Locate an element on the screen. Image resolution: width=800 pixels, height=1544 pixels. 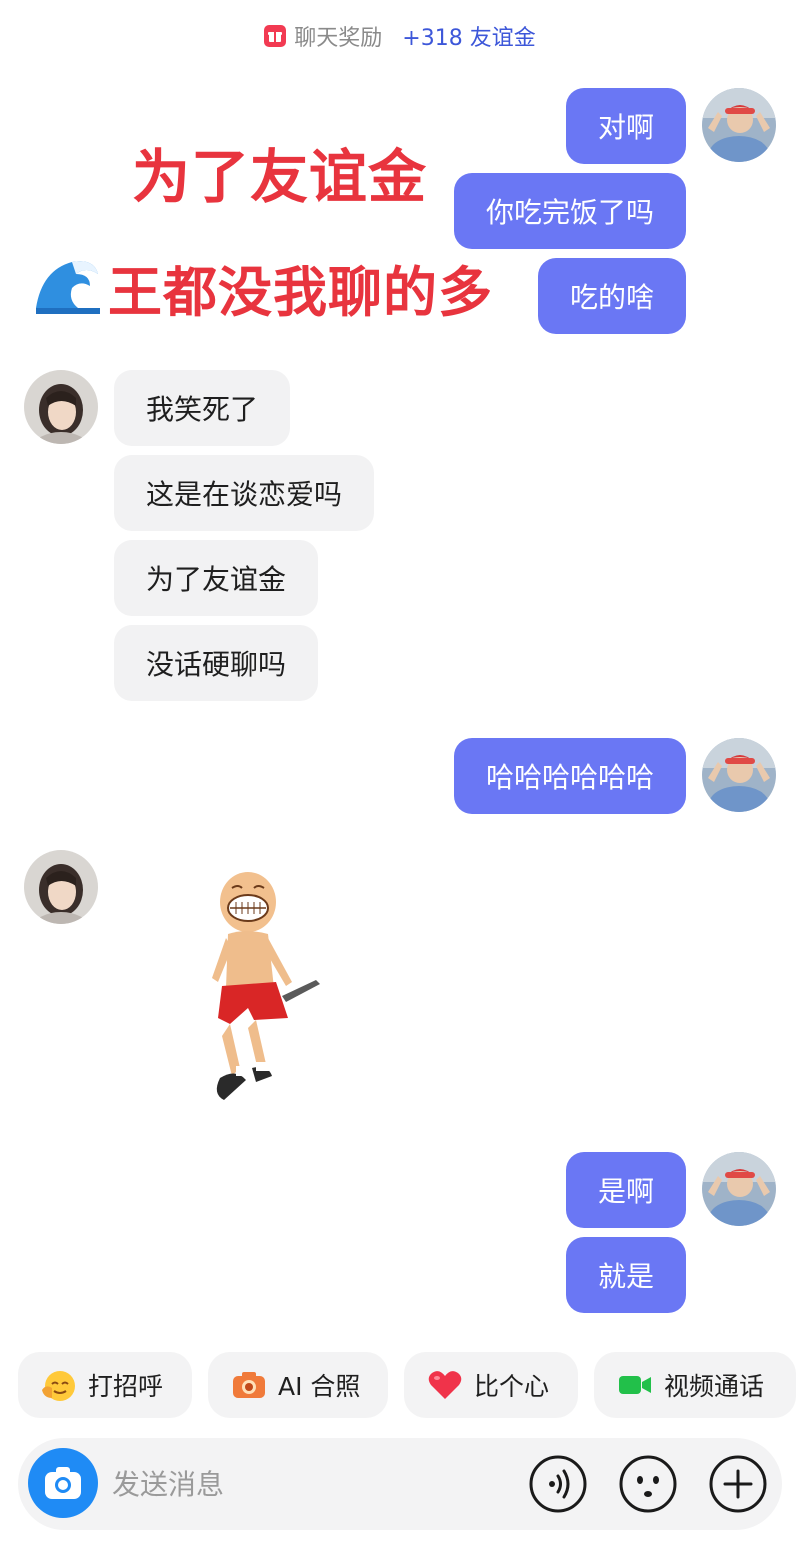
message-composer is located at coordinates (400, 1484).